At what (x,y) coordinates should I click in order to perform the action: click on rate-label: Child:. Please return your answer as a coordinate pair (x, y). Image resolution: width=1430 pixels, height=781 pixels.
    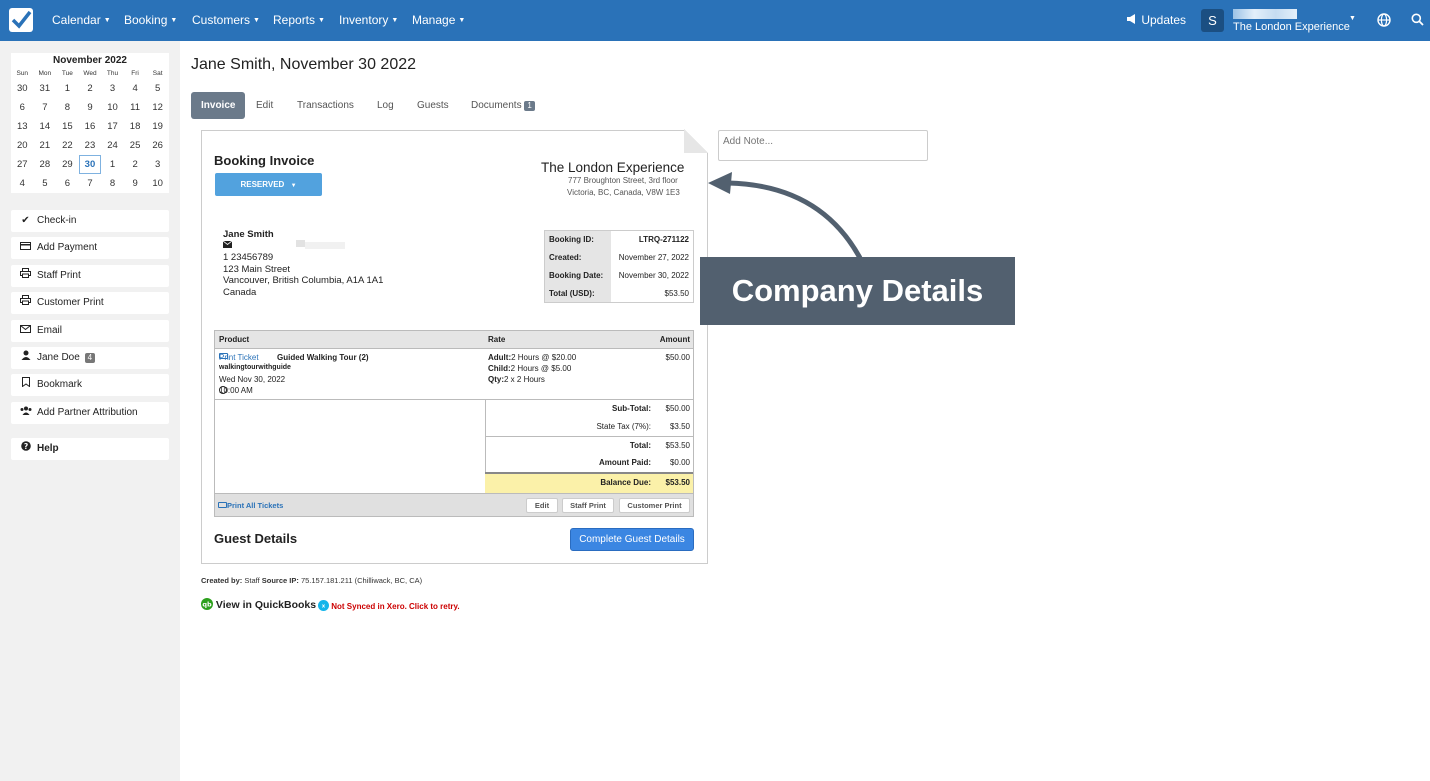
    Looking at the image, I should click on (499, 368).